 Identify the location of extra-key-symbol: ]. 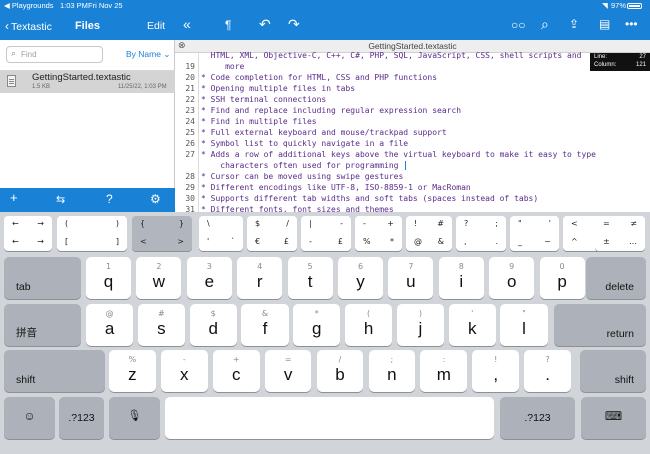
(117, 241).